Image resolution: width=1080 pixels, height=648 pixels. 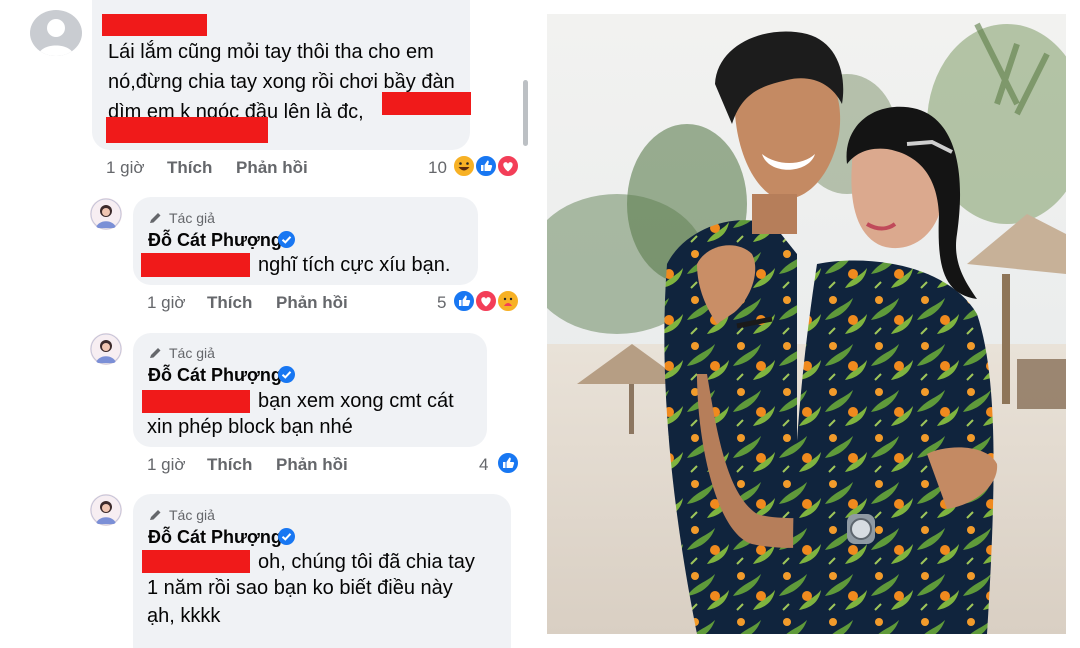 What do you see at coordinates (441, 303) in the screenshot?
I see `reaction-count: 5` at bounding box center [441, 303].